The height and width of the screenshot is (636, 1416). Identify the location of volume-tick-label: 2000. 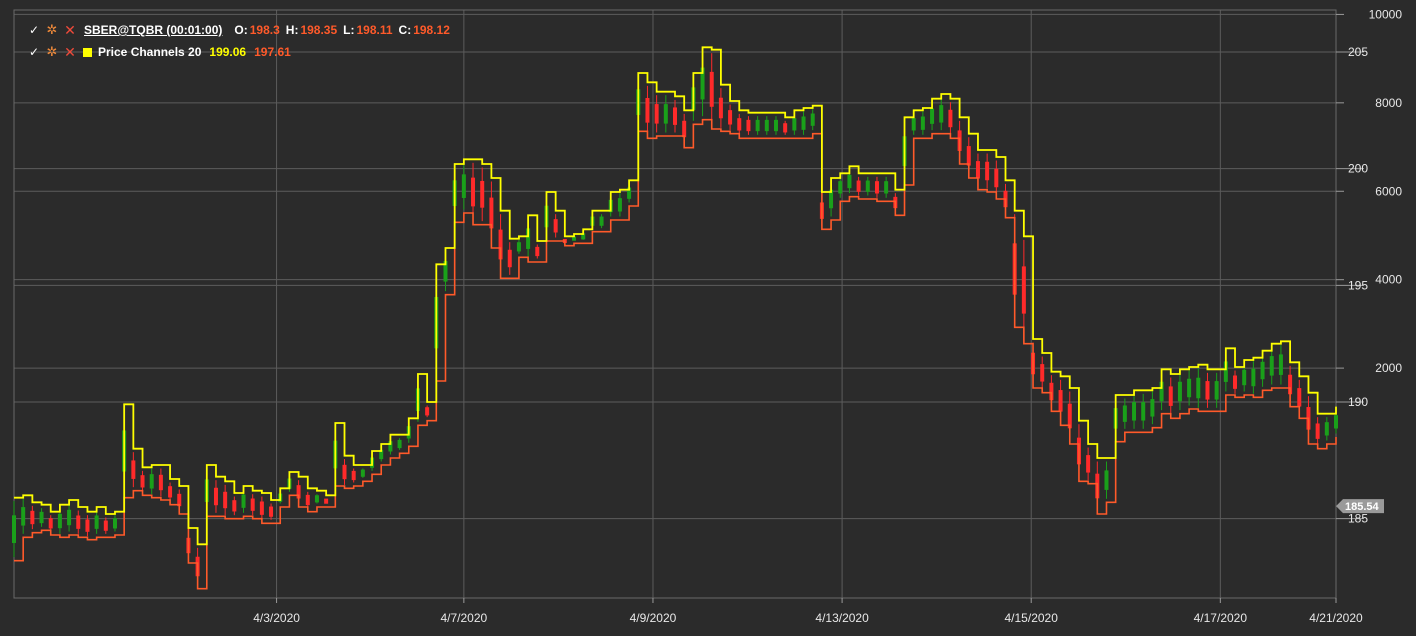
(1388, 368).